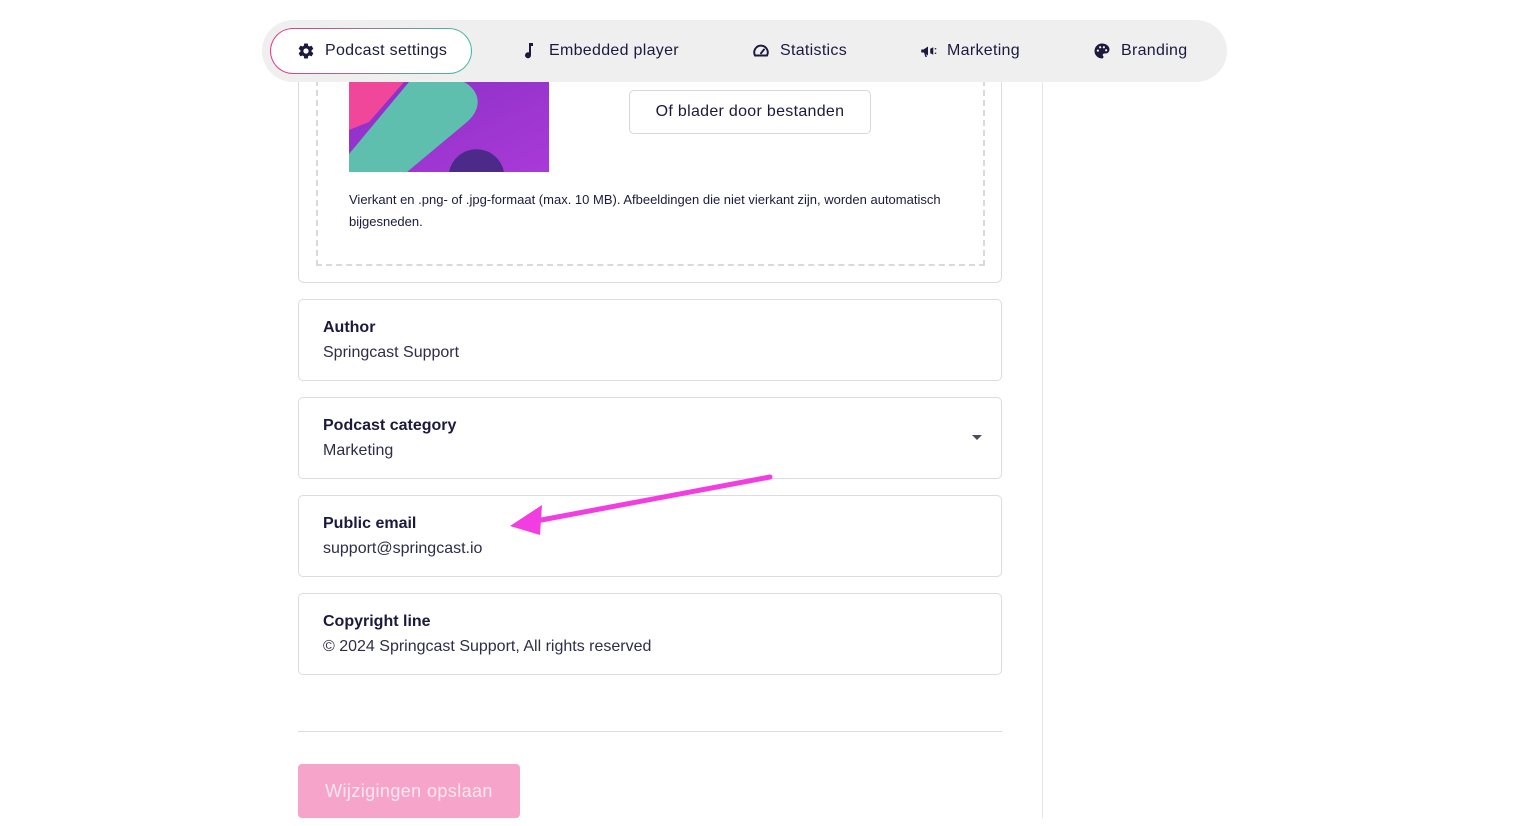 The height and width of the screenshot is (826, 1522). I want to click on tab-label: Podcast settings, so click(386, 50).